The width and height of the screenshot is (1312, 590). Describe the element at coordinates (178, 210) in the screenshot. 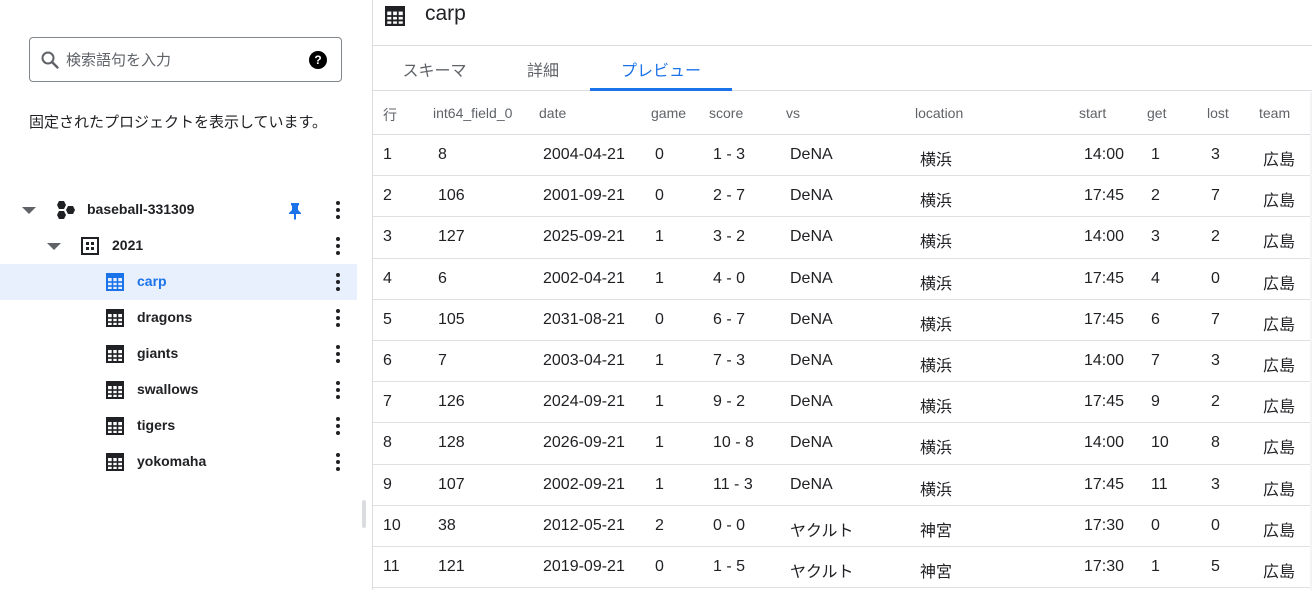

I see `tree-item-project: baseball-331309` at that location.